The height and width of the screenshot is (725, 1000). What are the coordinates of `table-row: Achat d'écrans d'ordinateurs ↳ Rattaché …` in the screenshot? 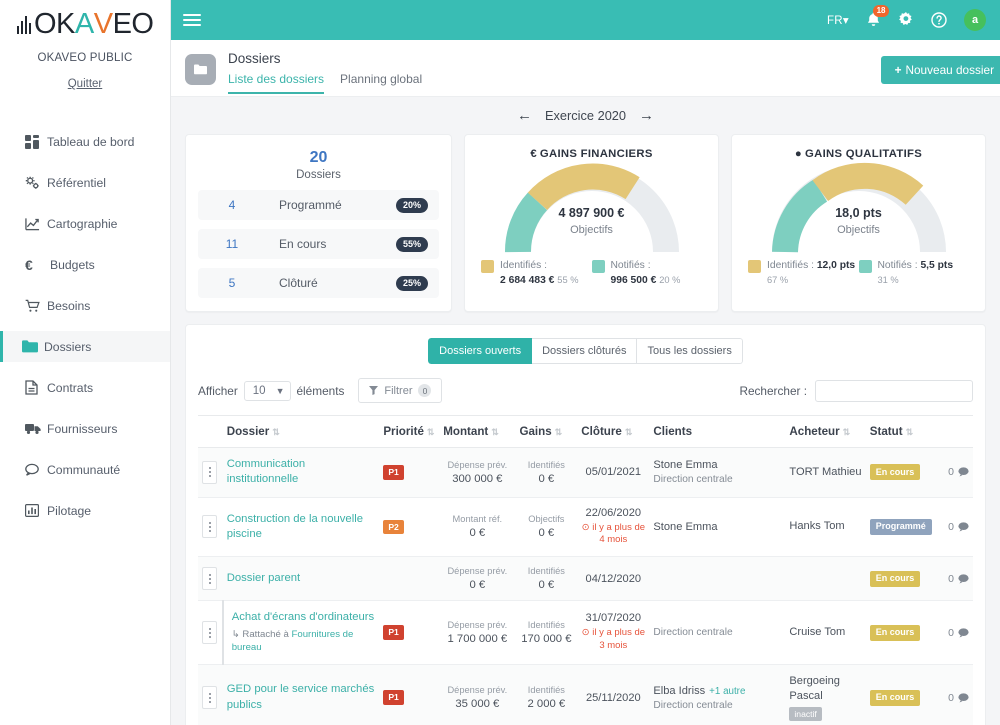 It's located at (585, 633).